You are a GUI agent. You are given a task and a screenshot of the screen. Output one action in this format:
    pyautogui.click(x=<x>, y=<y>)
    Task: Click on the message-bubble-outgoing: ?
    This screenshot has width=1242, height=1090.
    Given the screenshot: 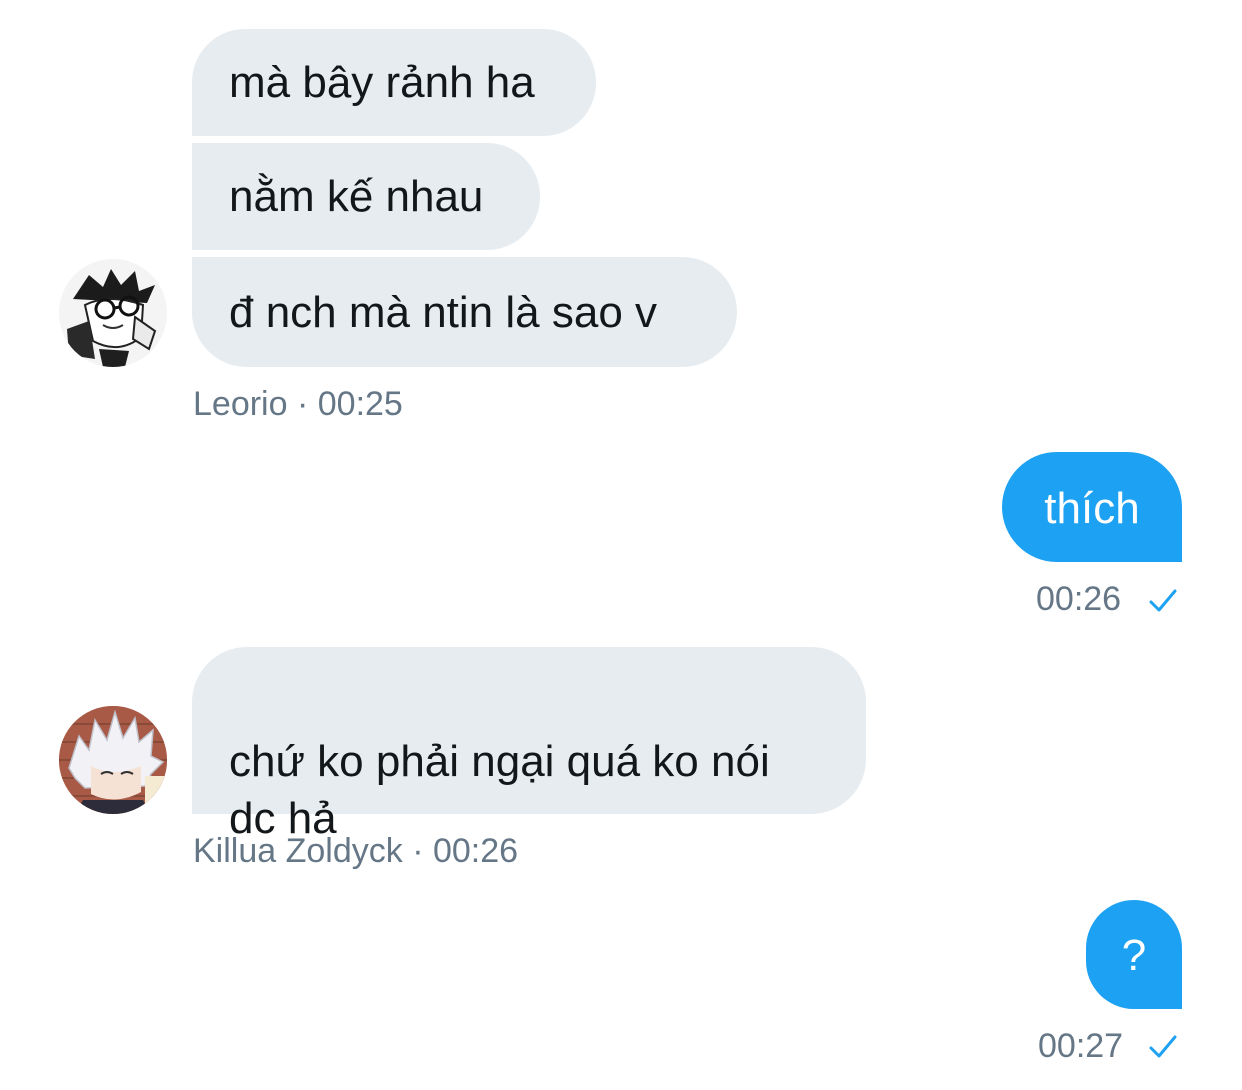 What is the action you would take?
    pyautogui.click(x=1134, y=954)
    